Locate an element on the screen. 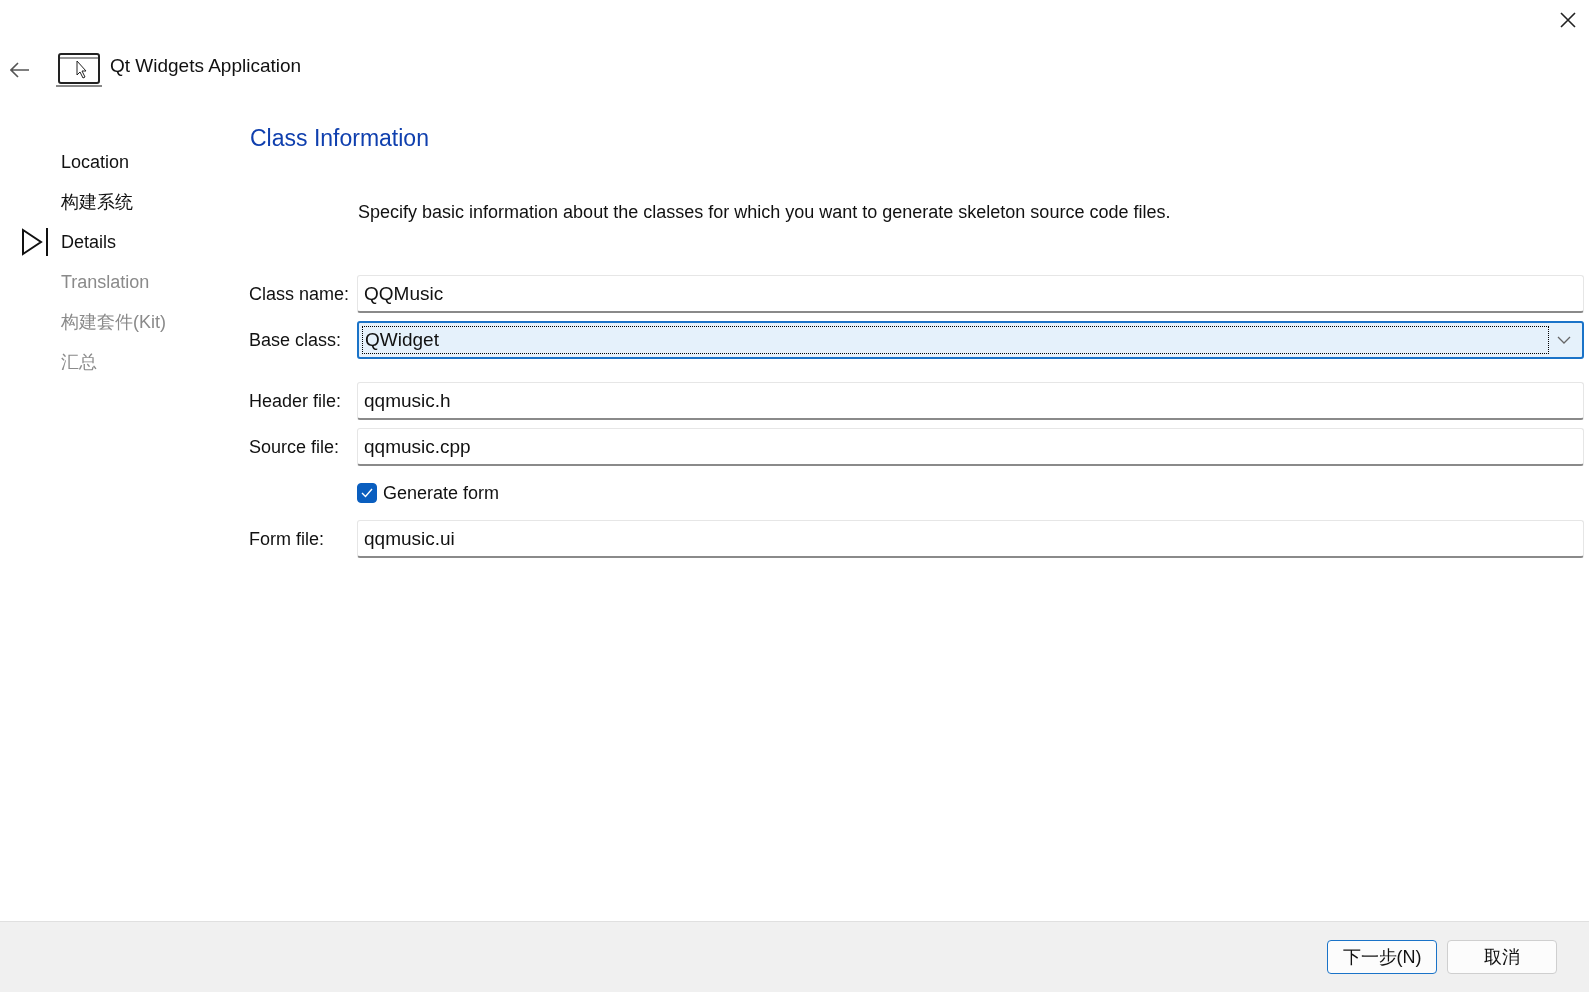 The height and width of the screenshot is (992, 1589). text-field: QQMusic is located at coordinates (970, 294).